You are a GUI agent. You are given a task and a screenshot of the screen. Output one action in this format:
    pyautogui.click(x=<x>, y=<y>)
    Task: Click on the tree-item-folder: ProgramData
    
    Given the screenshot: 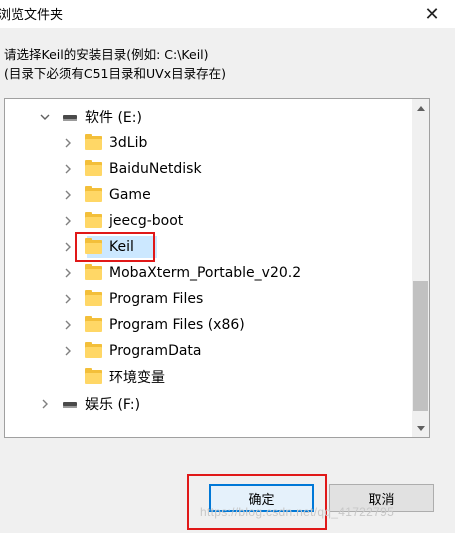 What is the action you would take?
    pyautogui.click(x=207, y=351)
    